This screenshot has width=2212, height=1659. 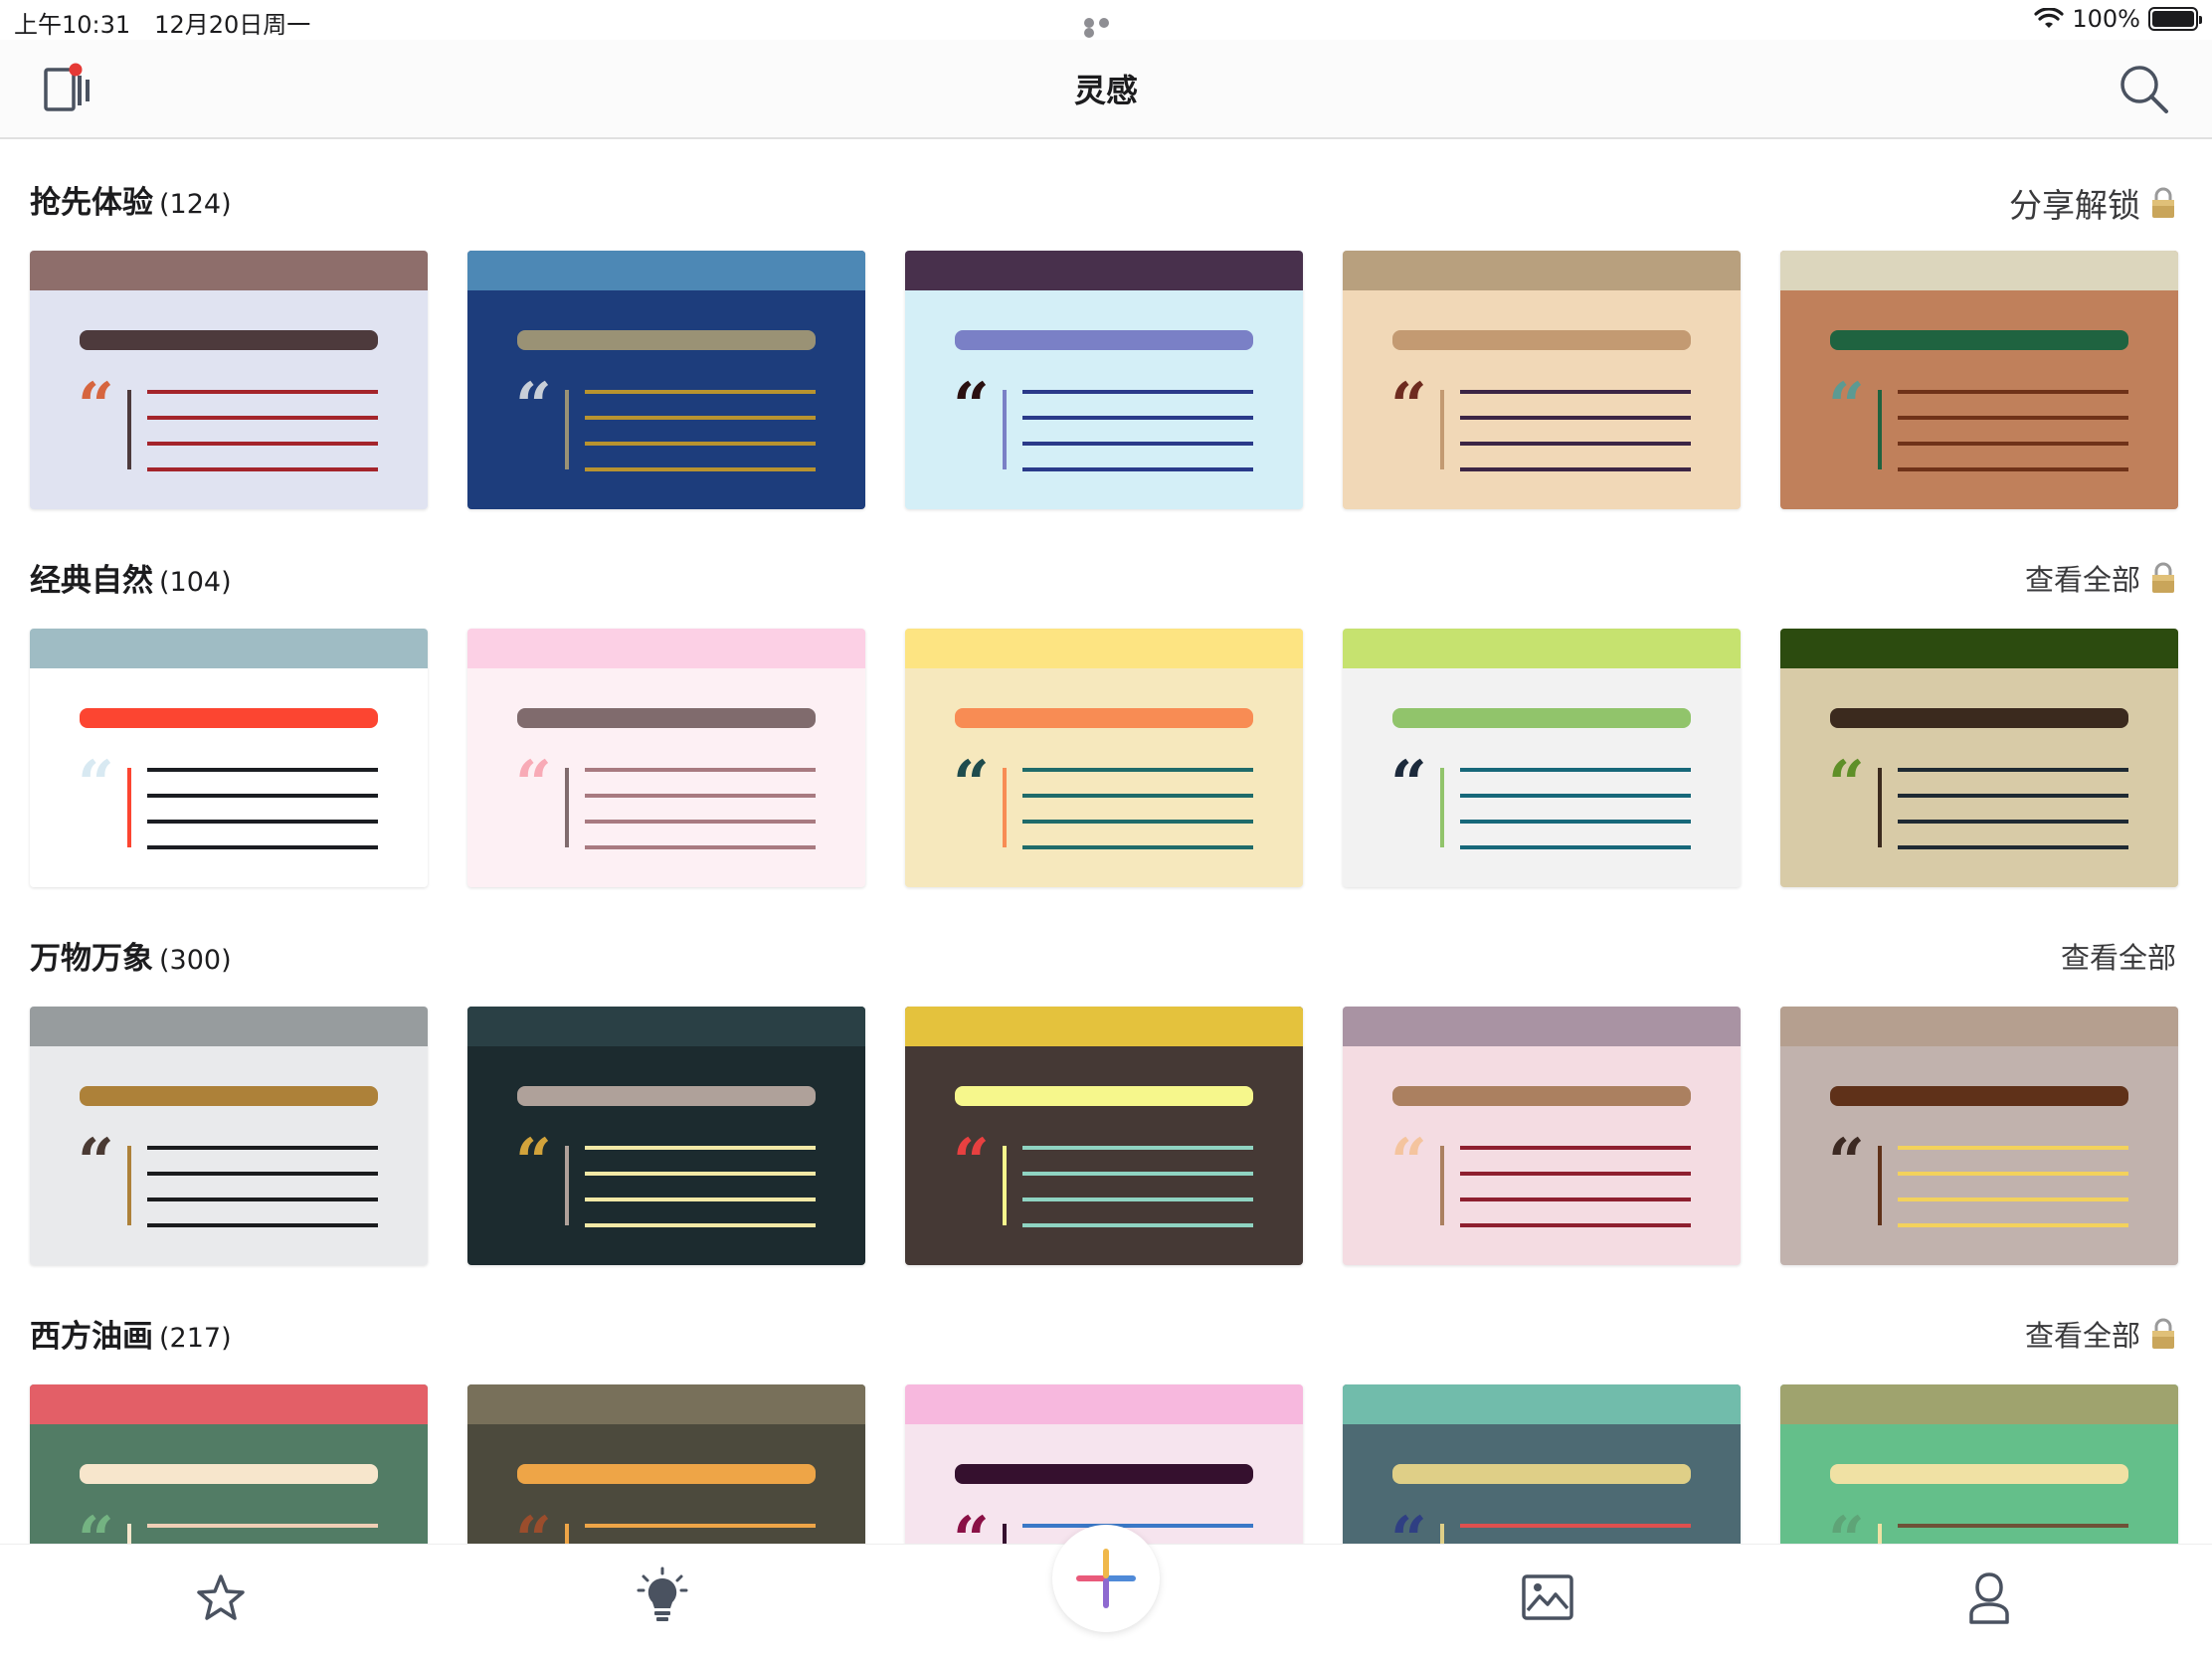 What do you see at coordinates (1112, 201) in the screenshot?
I see `section-header: 抢先体验 (124) 分享解锁` at bounding box center [1112, 201].